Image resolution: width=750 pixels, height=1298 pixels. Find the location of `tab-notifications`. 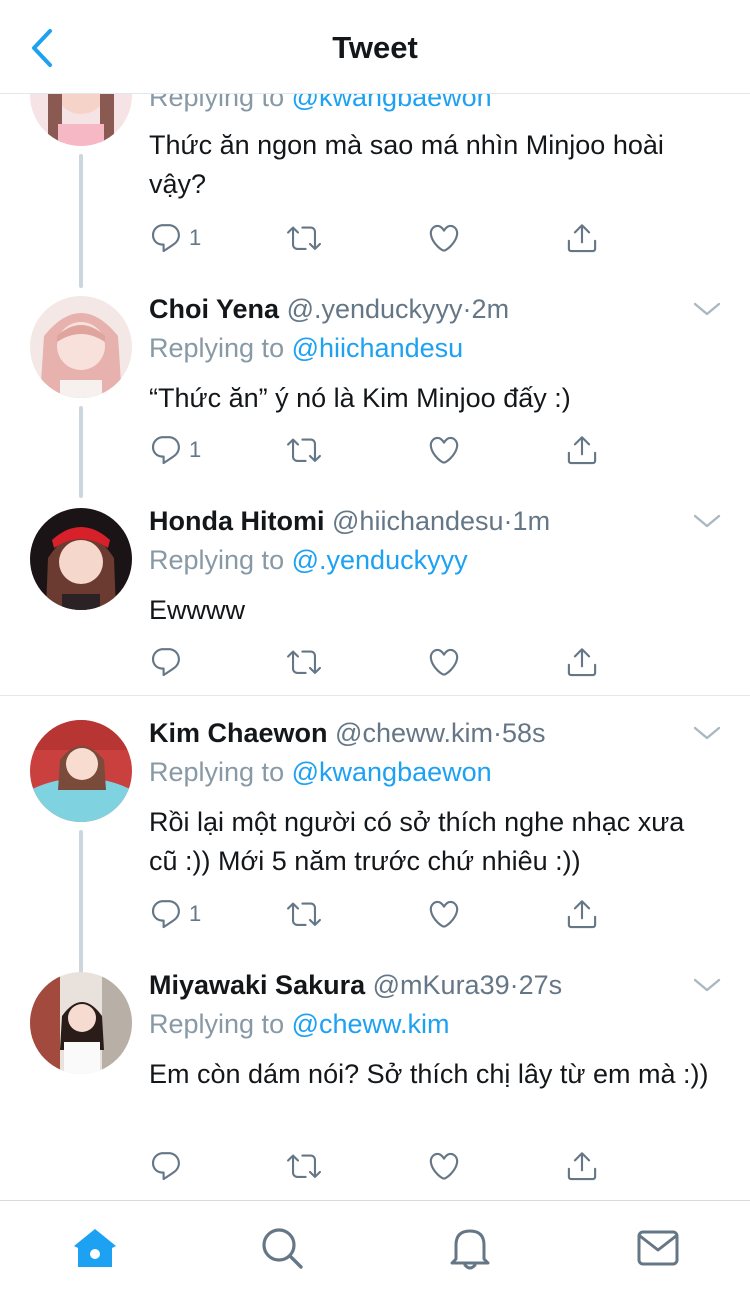

tab-notifications is located at coordinates (470, 1248).